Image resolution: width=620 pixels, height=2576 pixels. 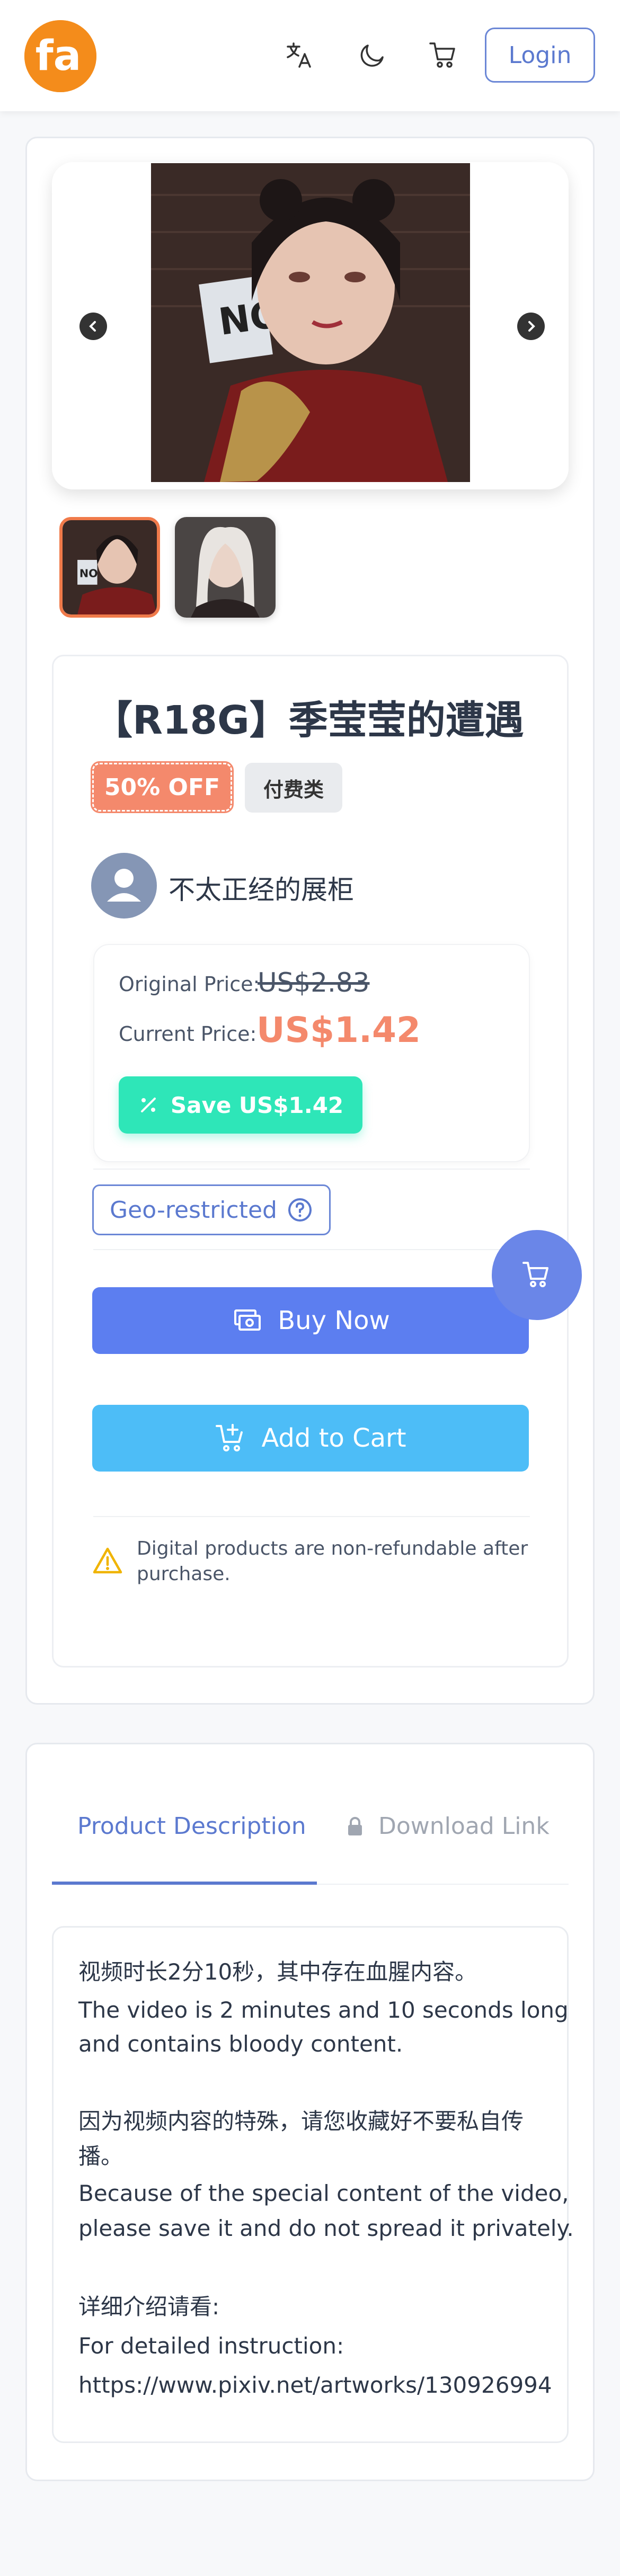 I want to click on add-to-cart-label: Add to Cart, so click(x=333, y=1438).